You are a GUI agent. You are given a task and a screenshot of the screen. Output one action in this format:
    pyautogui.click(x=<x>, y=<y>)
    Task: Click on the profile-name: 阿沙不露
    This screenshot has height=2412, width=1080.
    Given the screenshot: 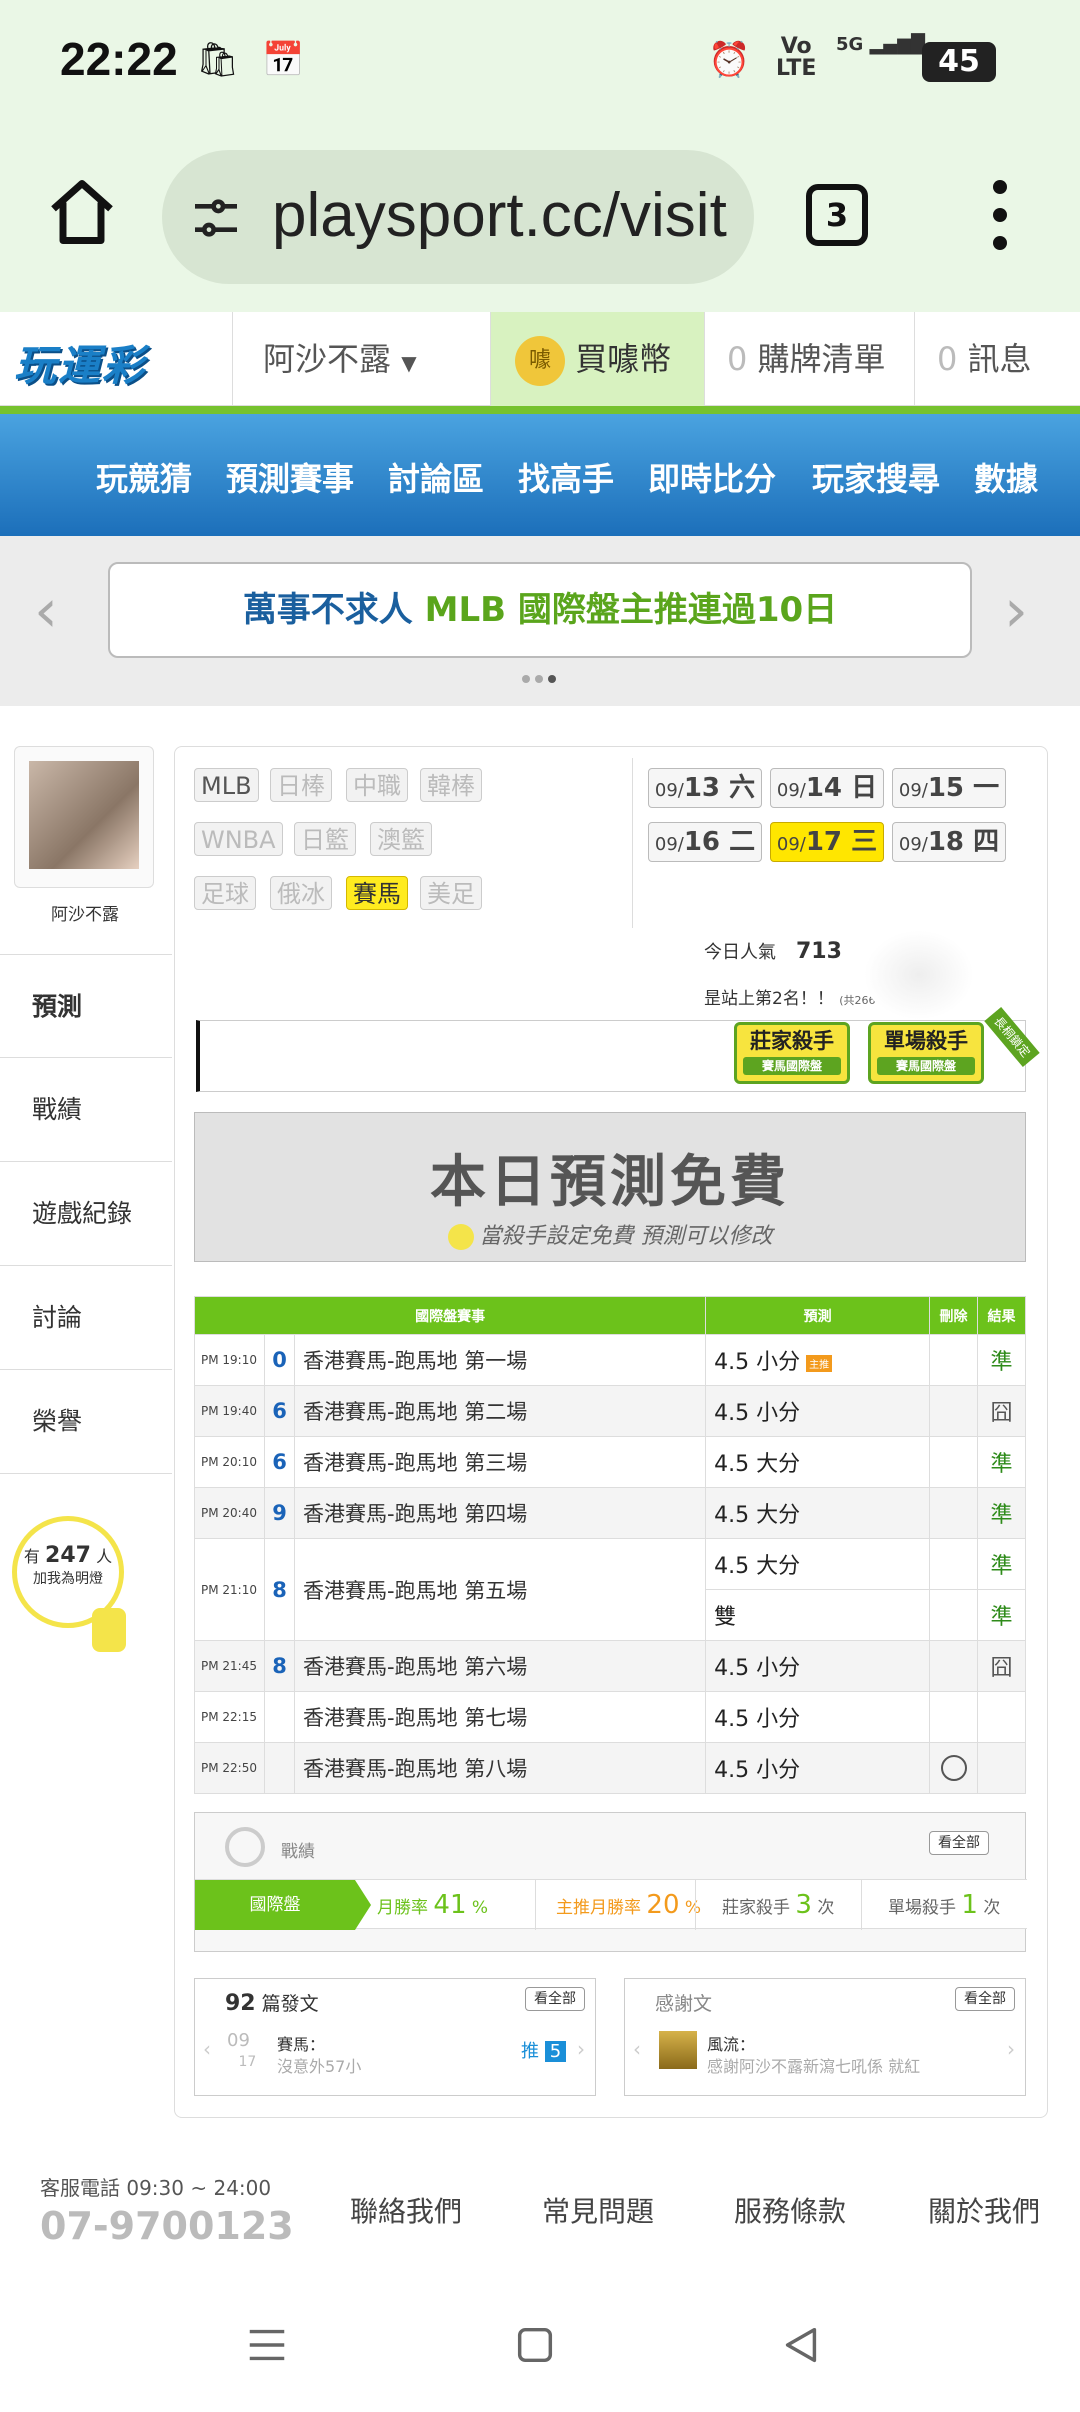 What is the action you would take?
    pyautogui.click(x=85, y=915)
    